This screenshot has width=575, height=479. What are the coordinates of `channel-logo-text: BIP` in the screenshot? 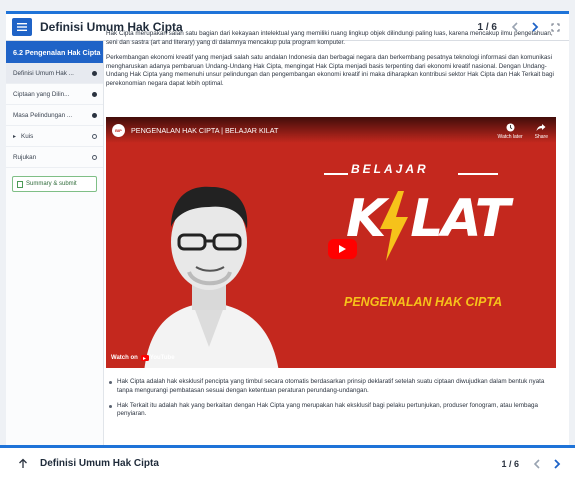 It's located at (118, 130).